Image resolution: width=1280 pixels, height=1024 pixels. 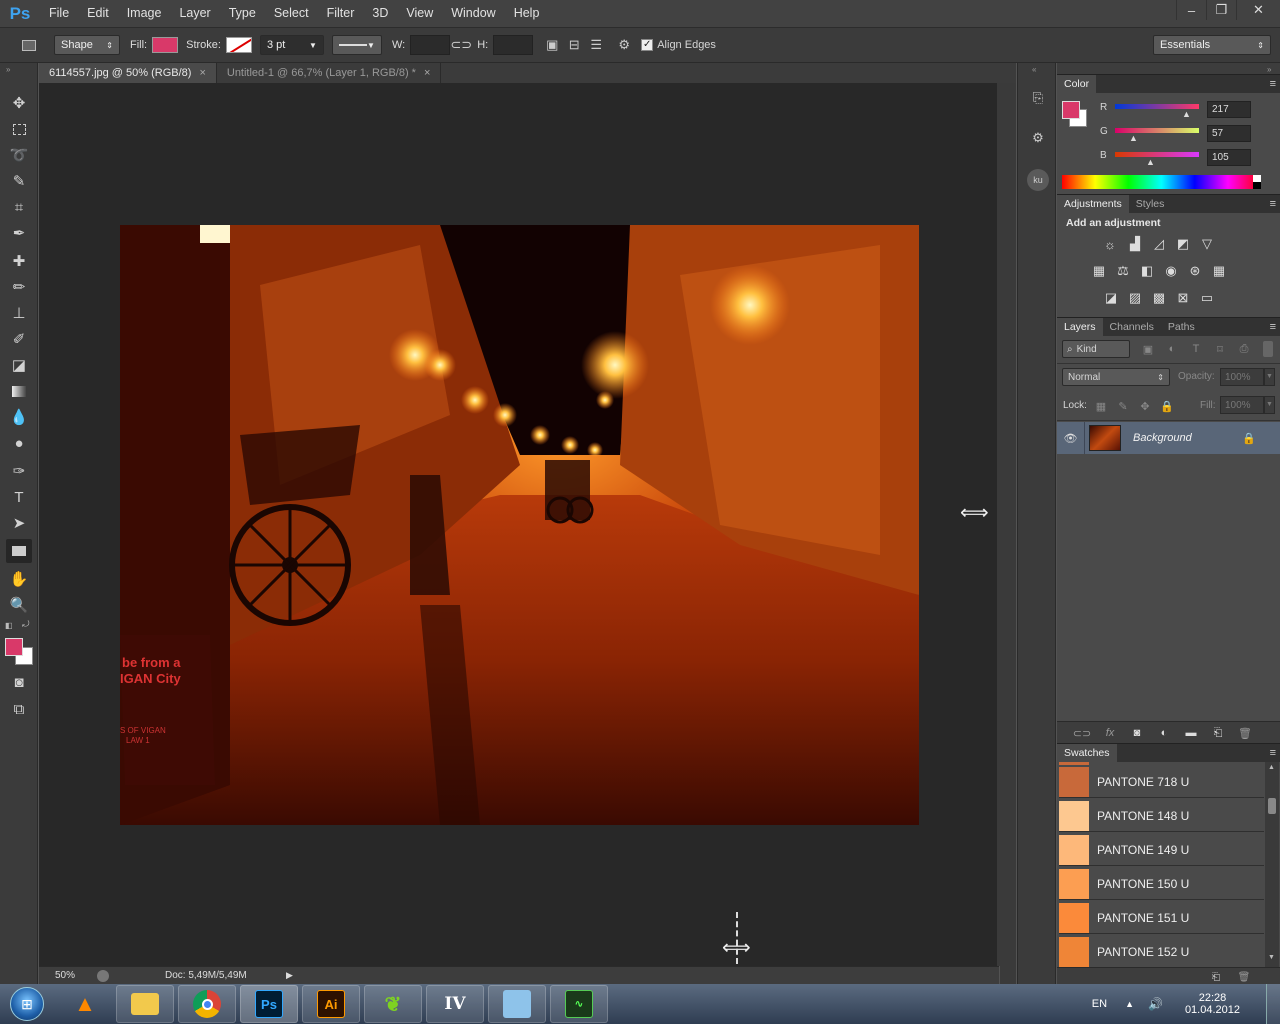 I want to click on taskbar-app-green: ❦, so click(x=393, y=1004).